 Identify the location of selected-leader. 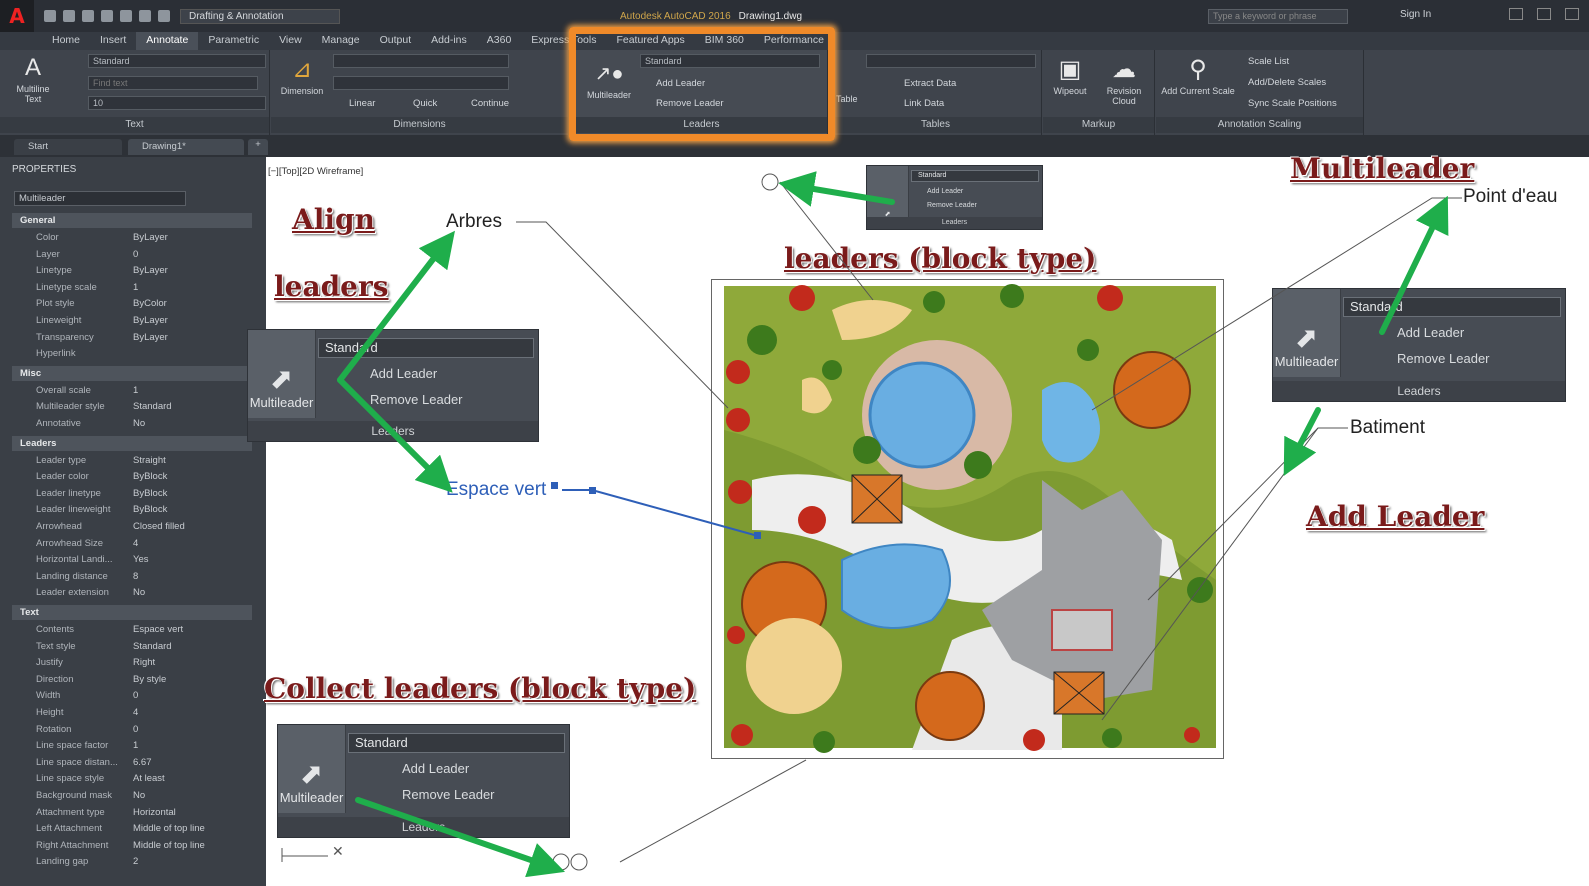
(656, 510).